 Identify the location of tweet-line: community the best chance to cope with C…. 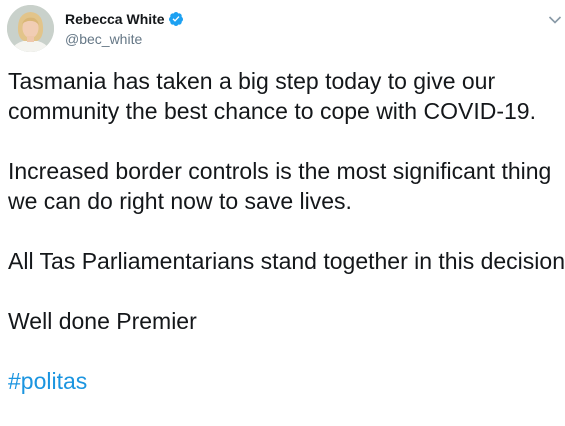
(272, 111).